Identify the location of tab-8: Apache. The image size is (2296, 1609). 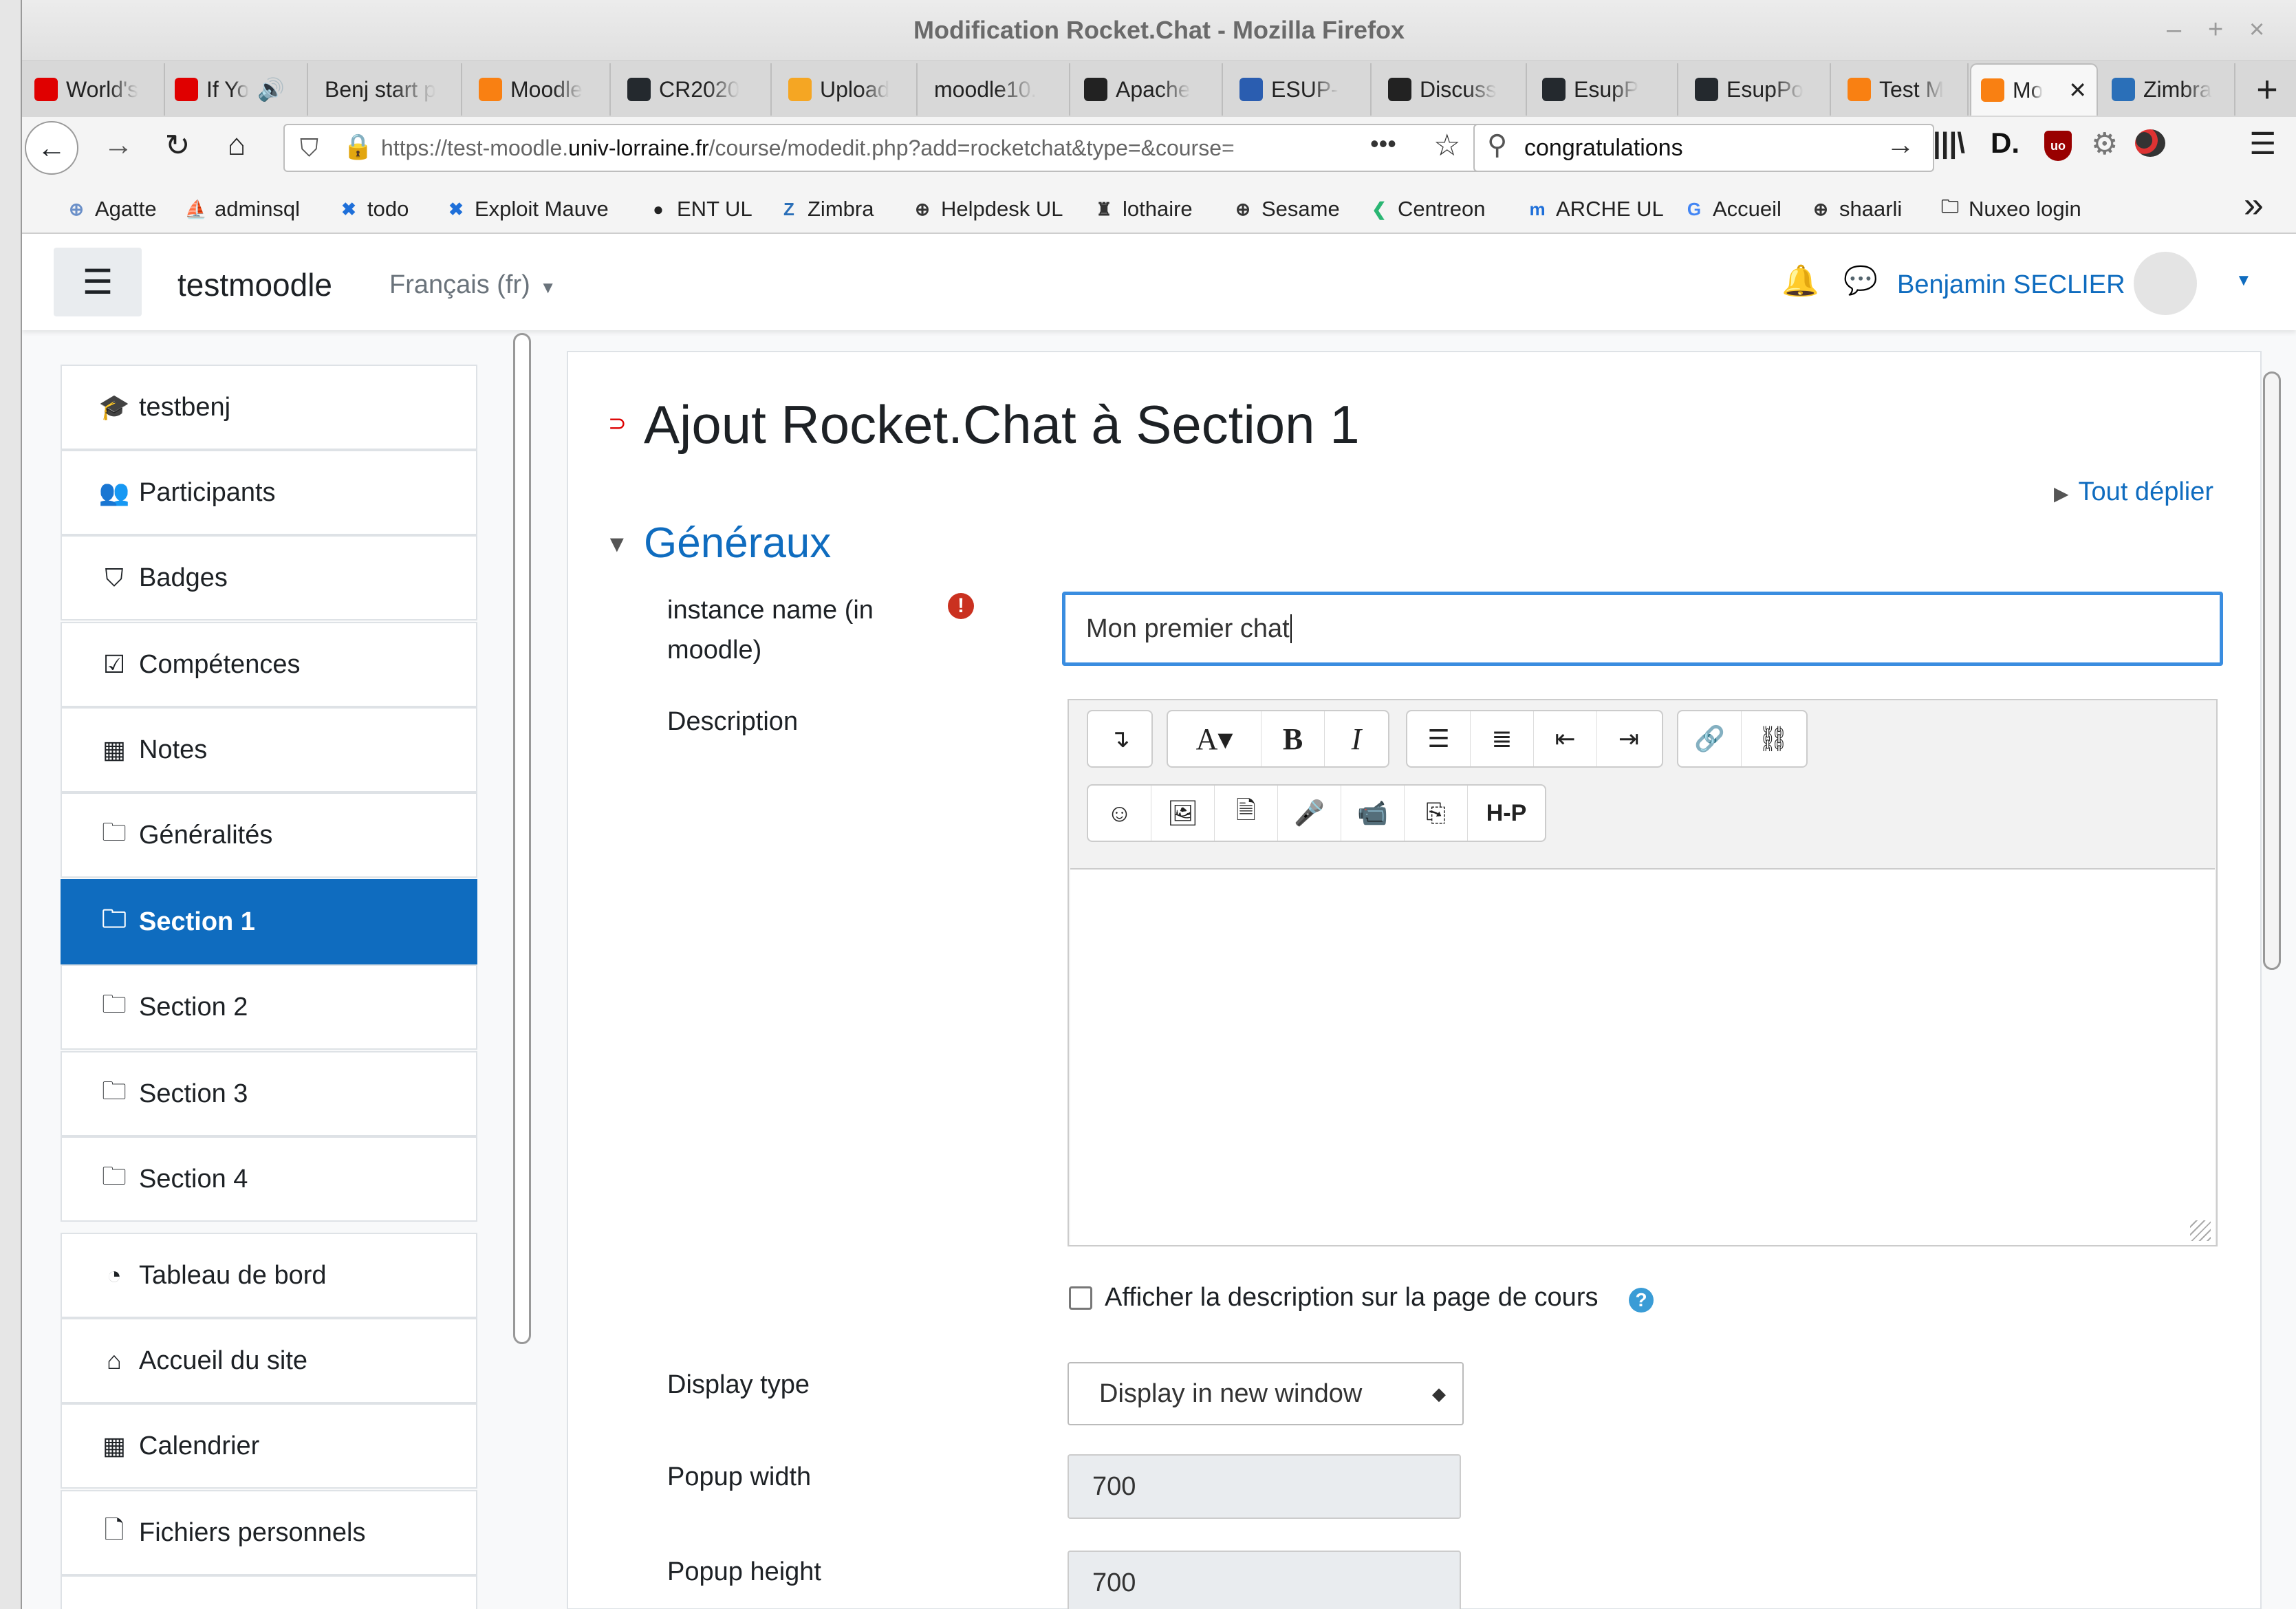
(1149, 89).